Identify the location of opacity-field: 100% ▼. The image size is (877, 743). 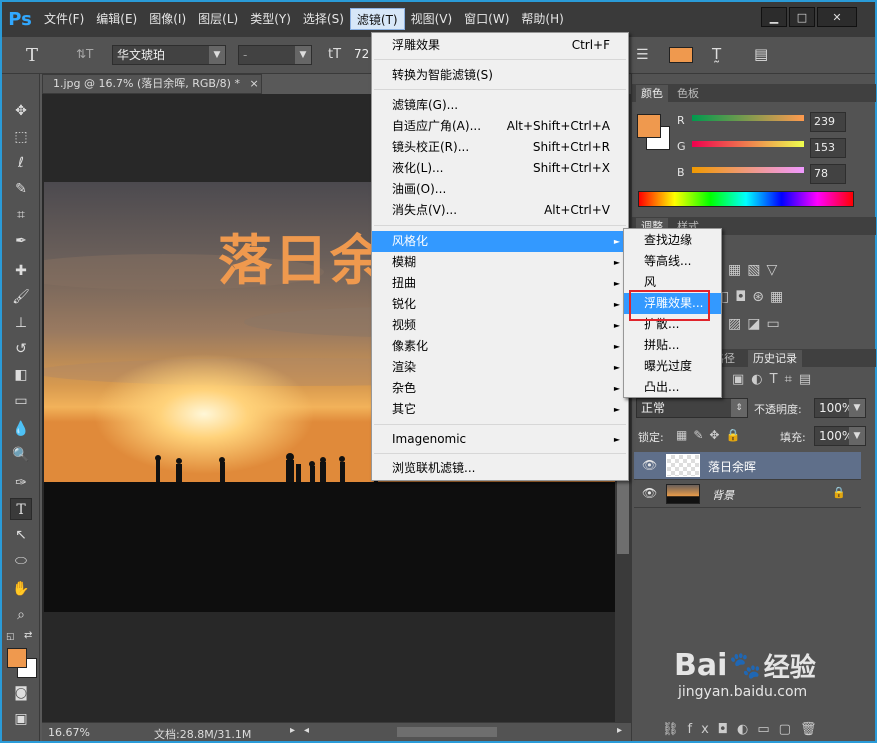
(840, 408).